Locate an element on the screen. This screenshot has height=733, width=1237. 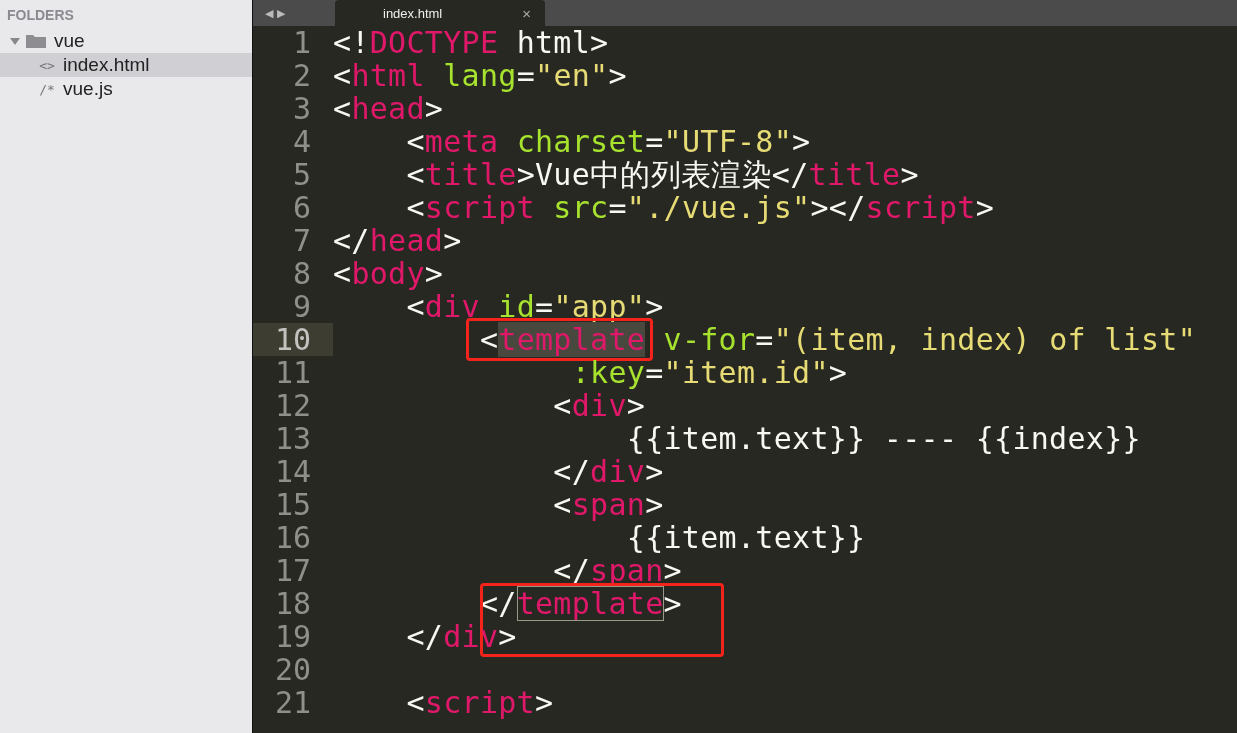
line-number: 11 is located at coordinates (292, 372).